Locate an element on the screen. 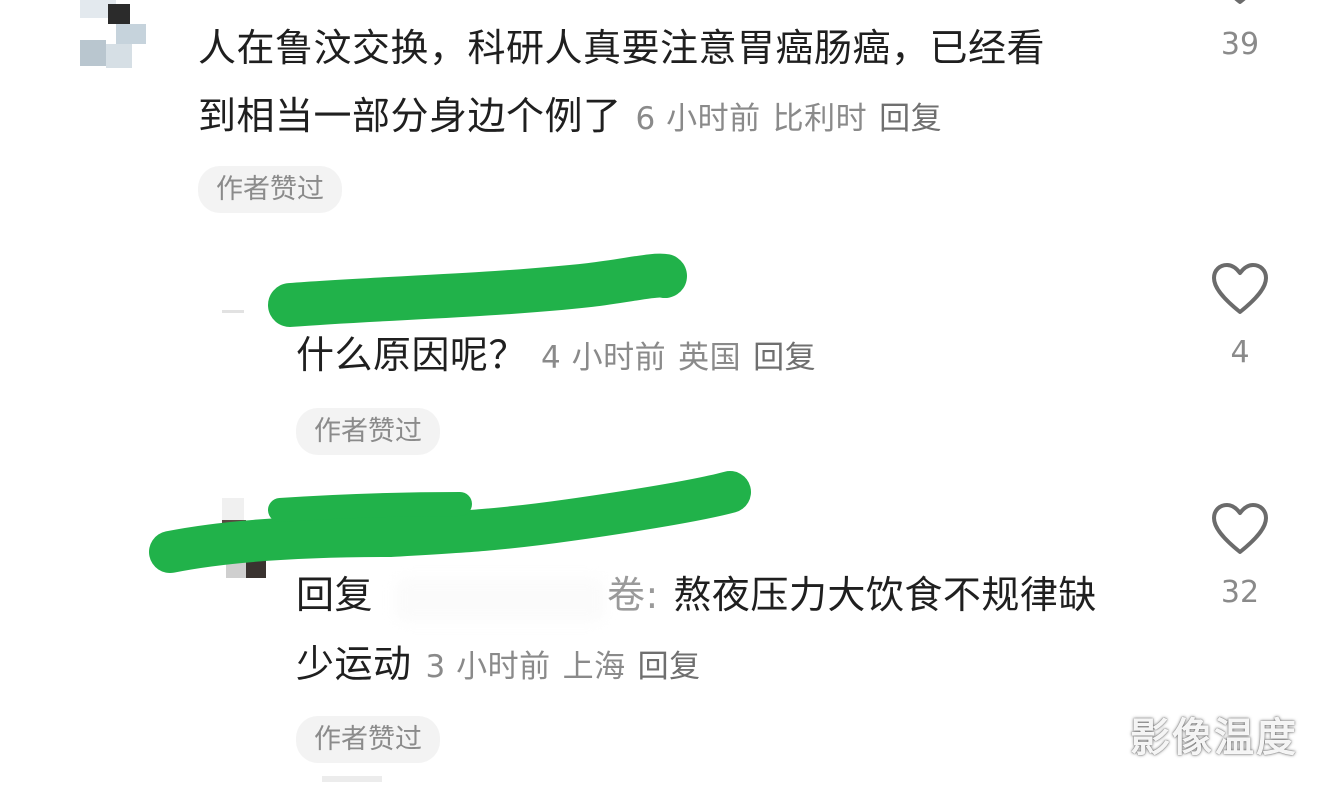 Image resolution: width=1320 pixels, height=791 pixels. comment-text-line: 卷: 熬夜压力大饮食不规律缺 is located at coordinates (852, 595).